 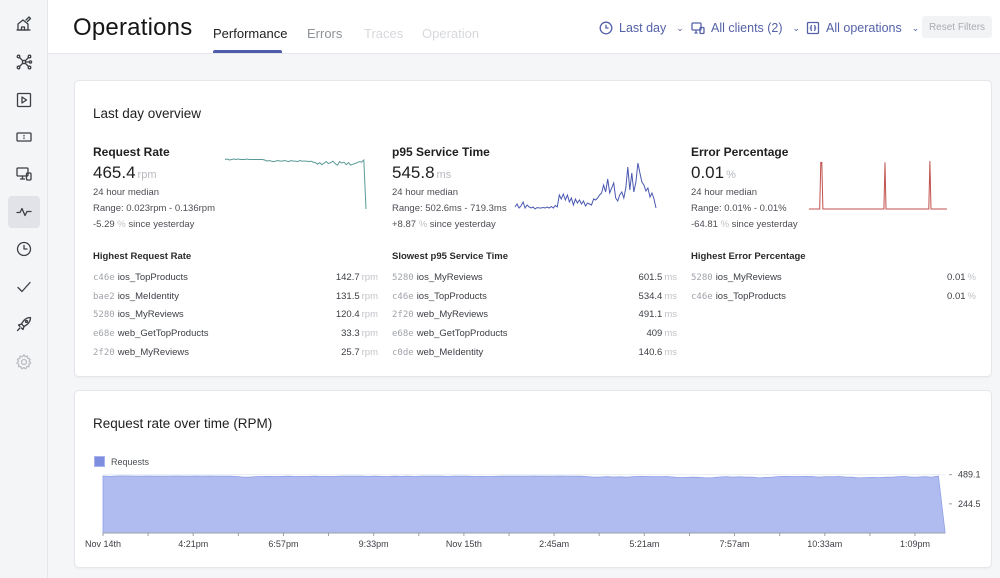 I want to click on tab-operation: Operation, so click(x=450, y=33).